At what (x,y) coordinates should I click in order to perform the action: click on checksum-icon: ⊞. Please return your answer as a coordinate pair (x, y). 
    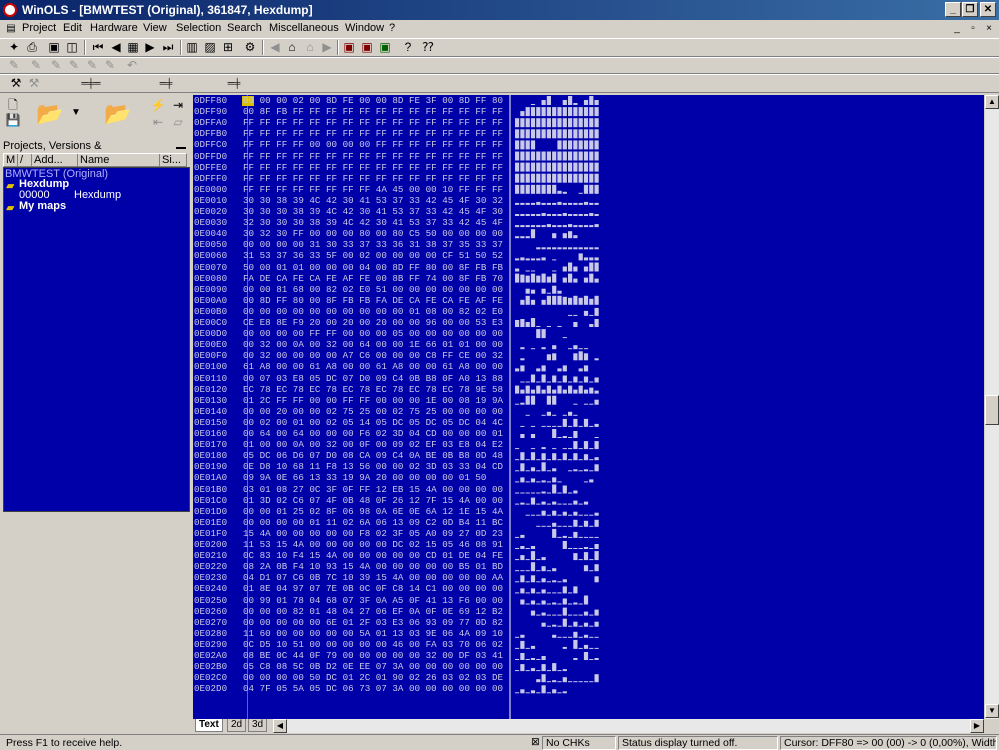
    Looking at the image, I should click on (228, 47).